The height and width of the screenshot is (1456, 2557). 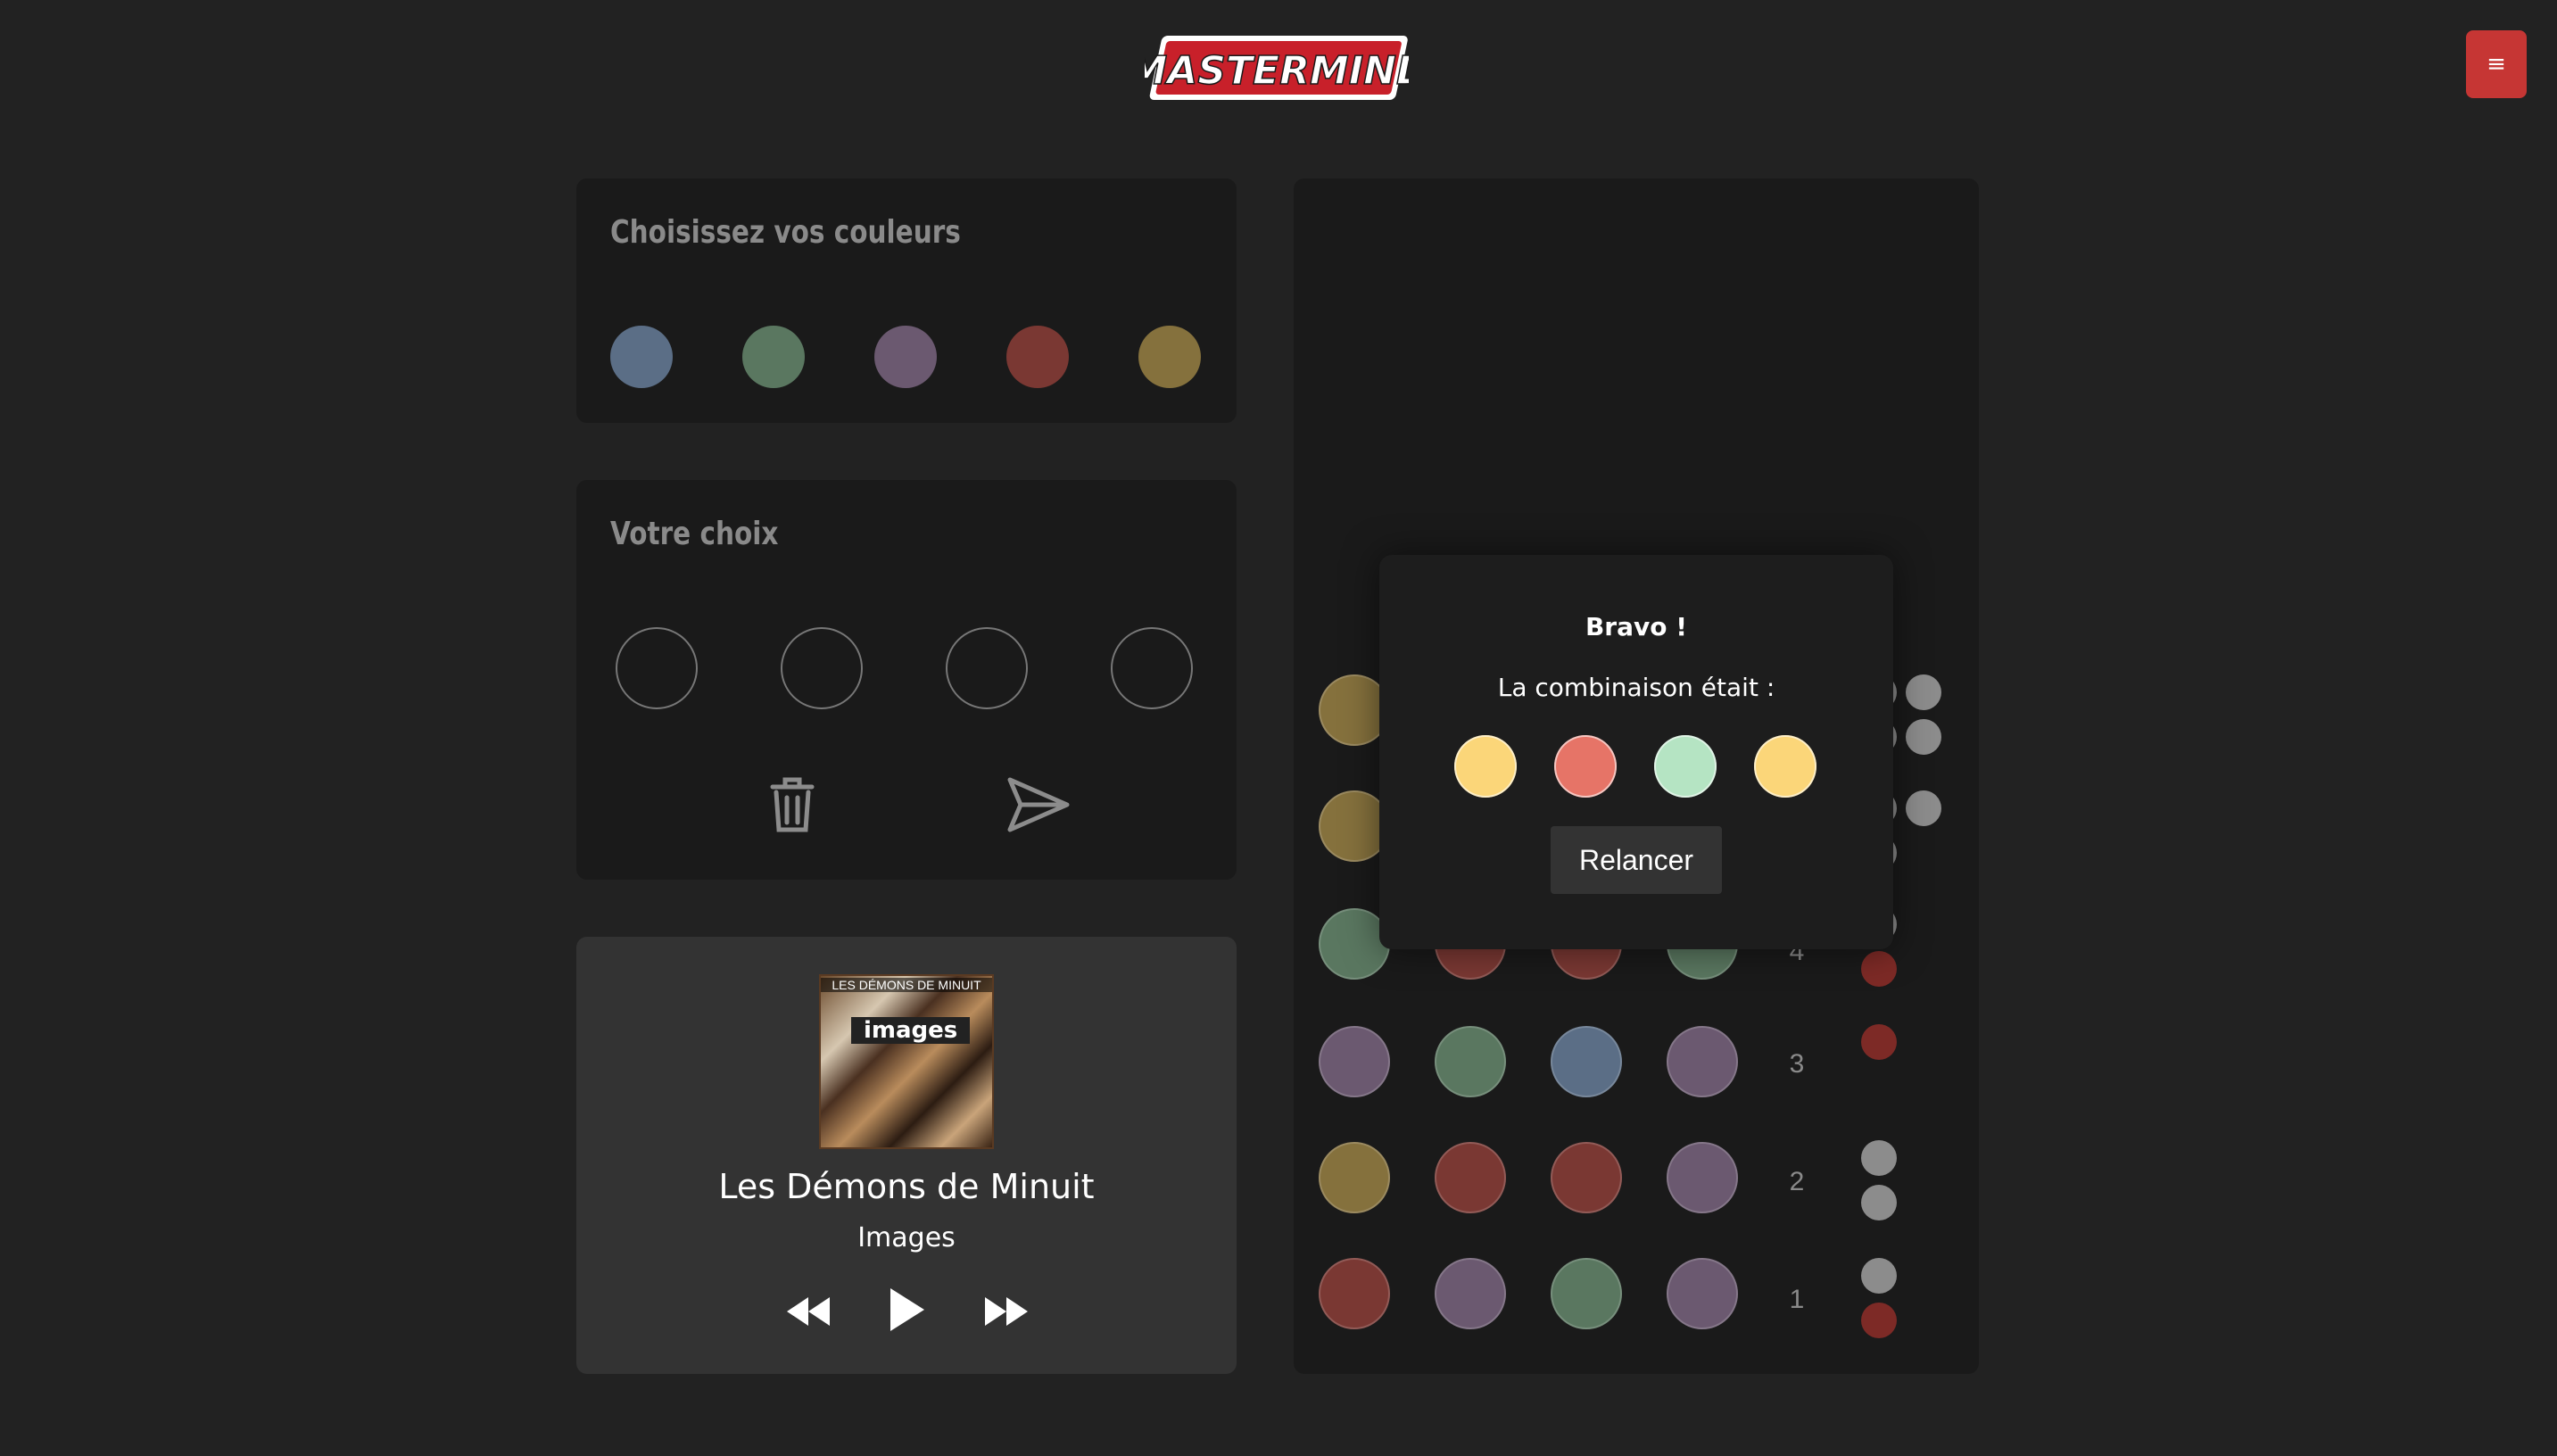 What do you see at coordinates (1637, 860) in the screenshot?
I see `restart-button: Relancer` at bounding box center [1637, 860].